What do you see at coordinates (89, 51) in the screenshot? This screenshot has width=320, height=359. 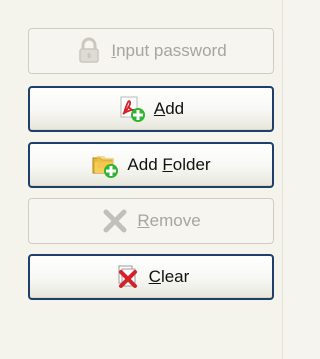 I see `padlock-icon` at bounding box center [89, 51].